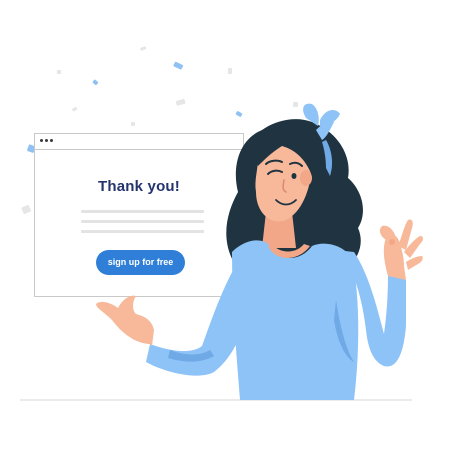 The image size is (450, 450). I want to click on open-palm-hand, so click(125, 320).